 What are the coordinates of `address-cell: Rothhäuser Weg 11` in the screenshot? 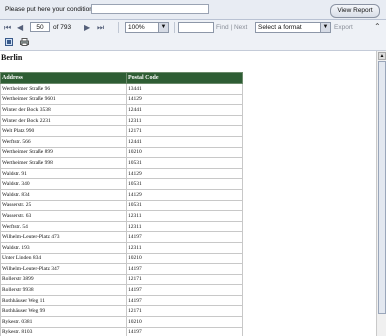 It's located at (63, 300).